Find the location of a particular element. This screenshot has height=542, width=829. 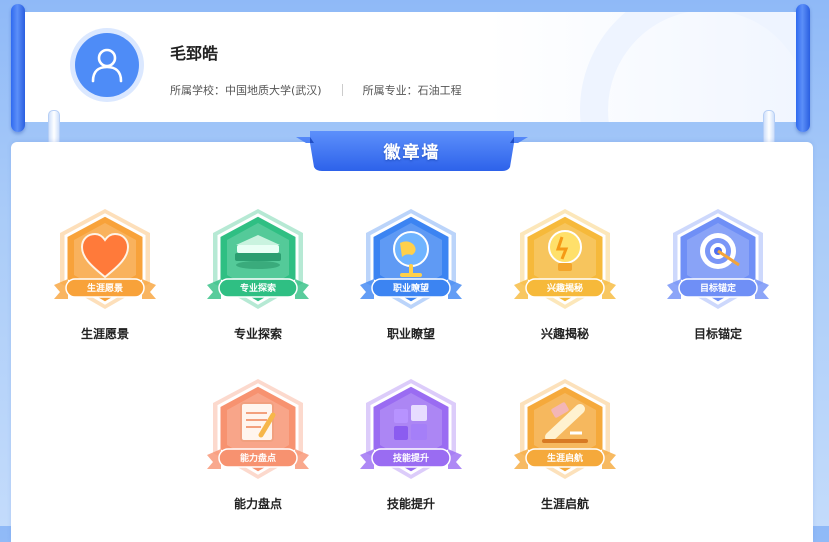

badge-tag: 专业探索 is located at coordinates (257, 289).